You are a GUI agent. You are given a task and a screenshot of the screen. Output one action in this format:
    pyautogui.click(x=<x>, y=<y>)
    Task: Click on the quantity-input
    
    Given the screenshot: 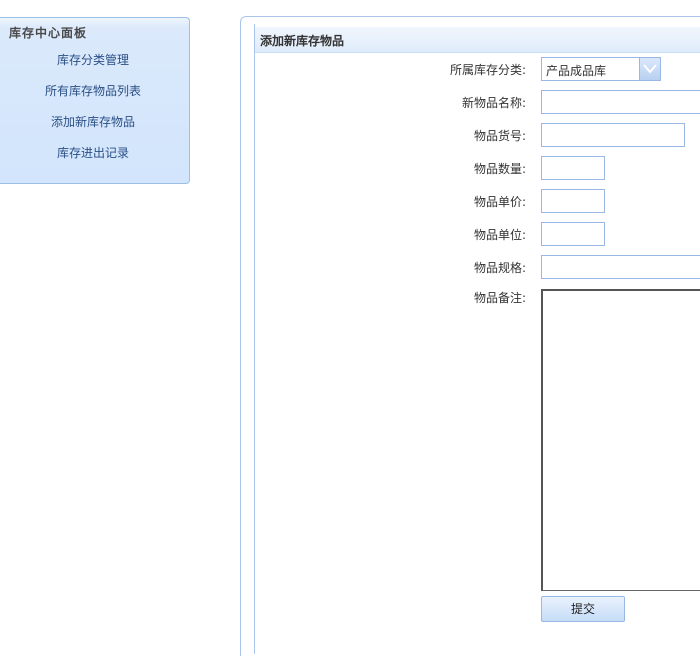 What is the action you would take?
    pyautogui.click(x=573, y=168)
    